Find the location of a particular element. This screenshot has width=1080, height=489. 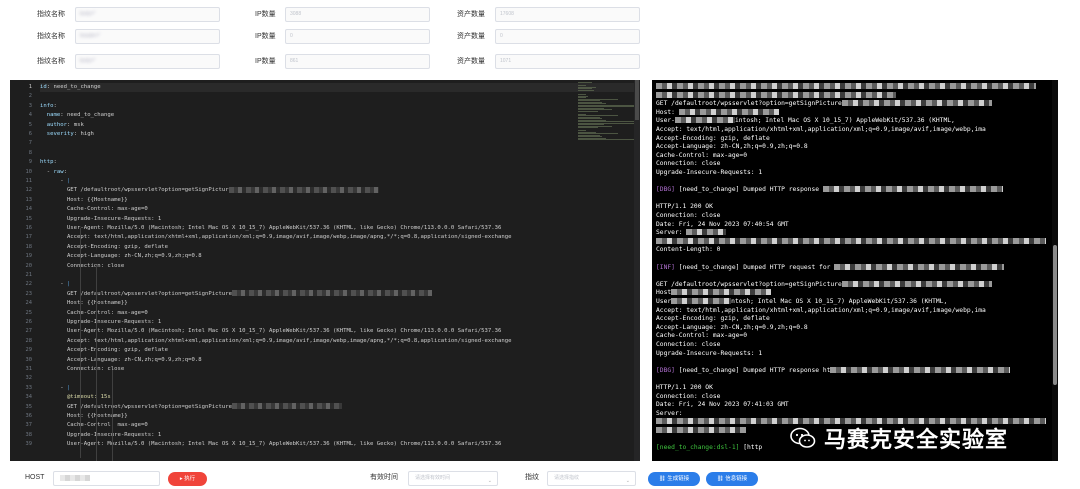

host-input is located at coordinates (106, 478).